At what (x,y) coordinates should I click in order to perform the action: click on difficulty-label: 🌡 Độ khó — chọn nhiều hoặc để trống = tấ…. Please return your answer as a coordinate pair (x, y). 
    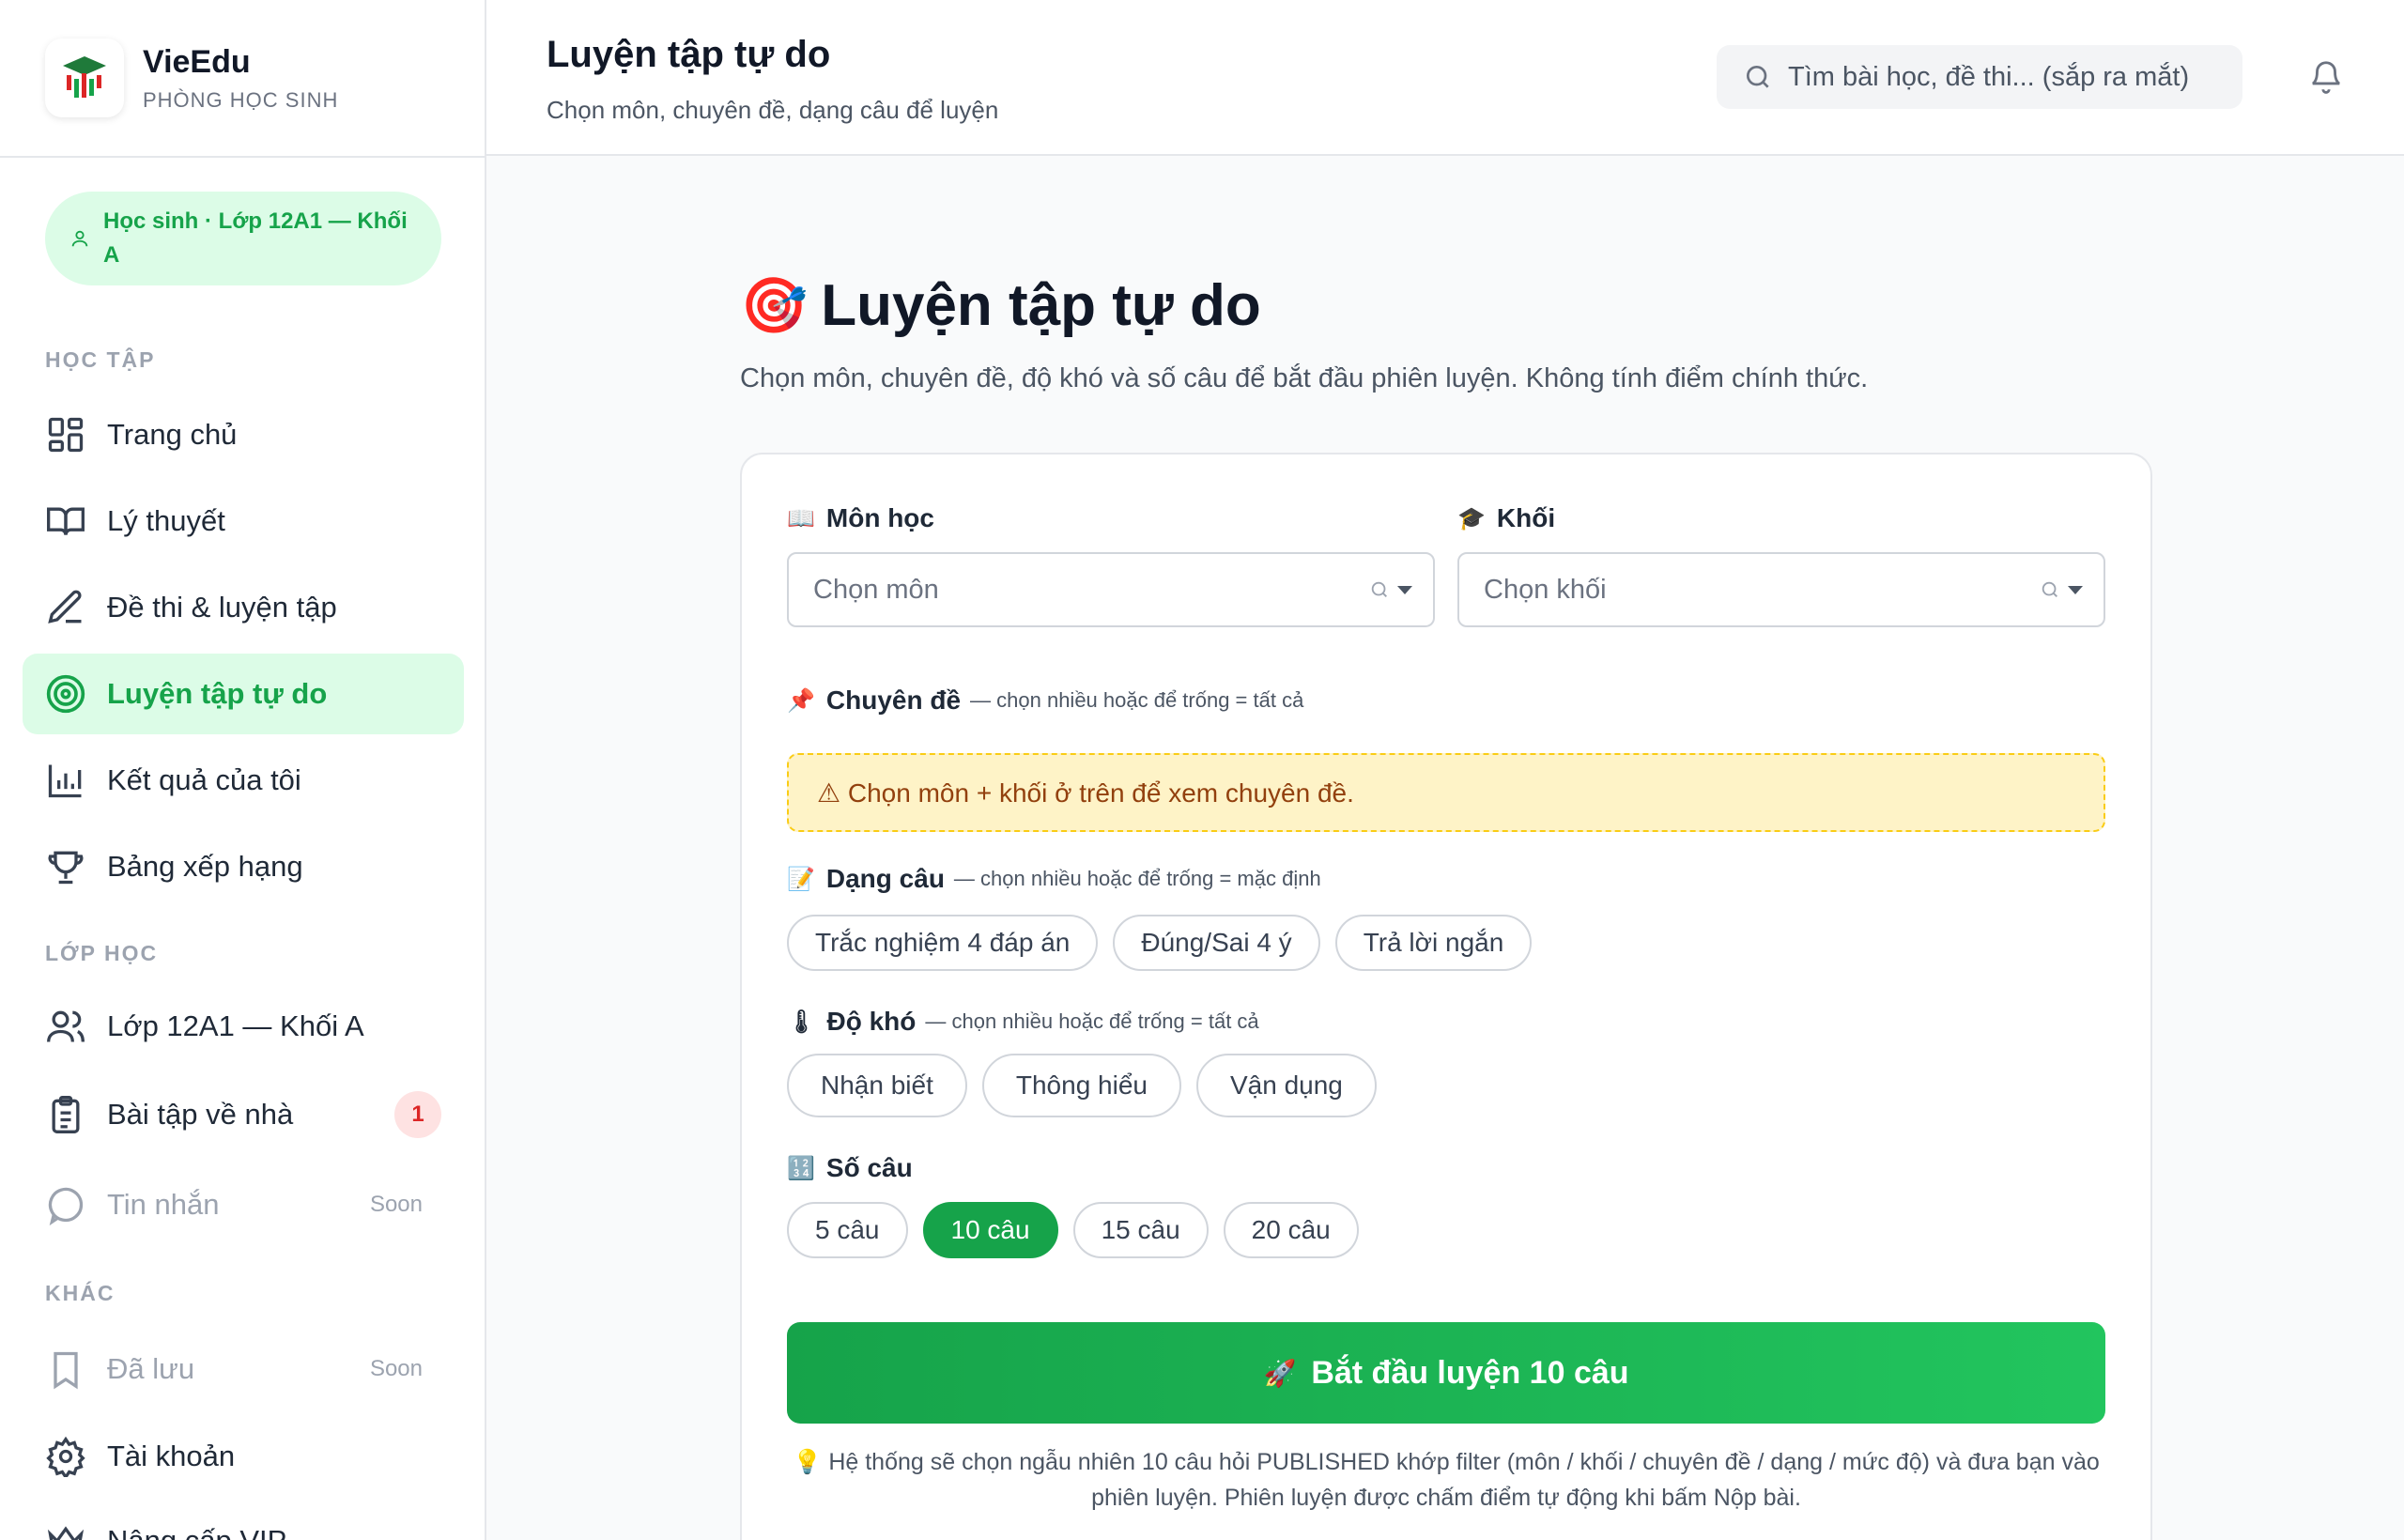
    Looking at the image, I should click on (1023, 1022).